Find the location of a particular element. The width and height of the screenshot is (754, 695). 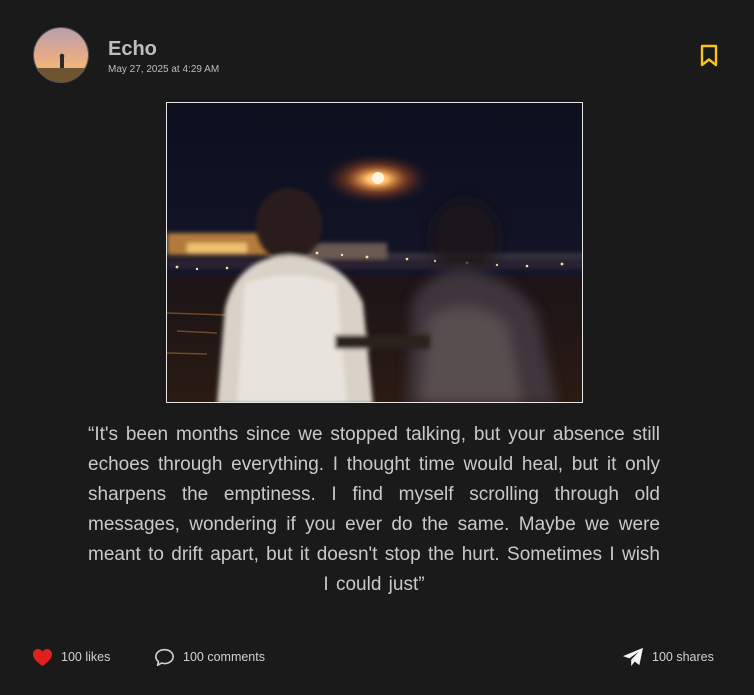

comment-button: 100 comments is located at coordinates (209, 657).